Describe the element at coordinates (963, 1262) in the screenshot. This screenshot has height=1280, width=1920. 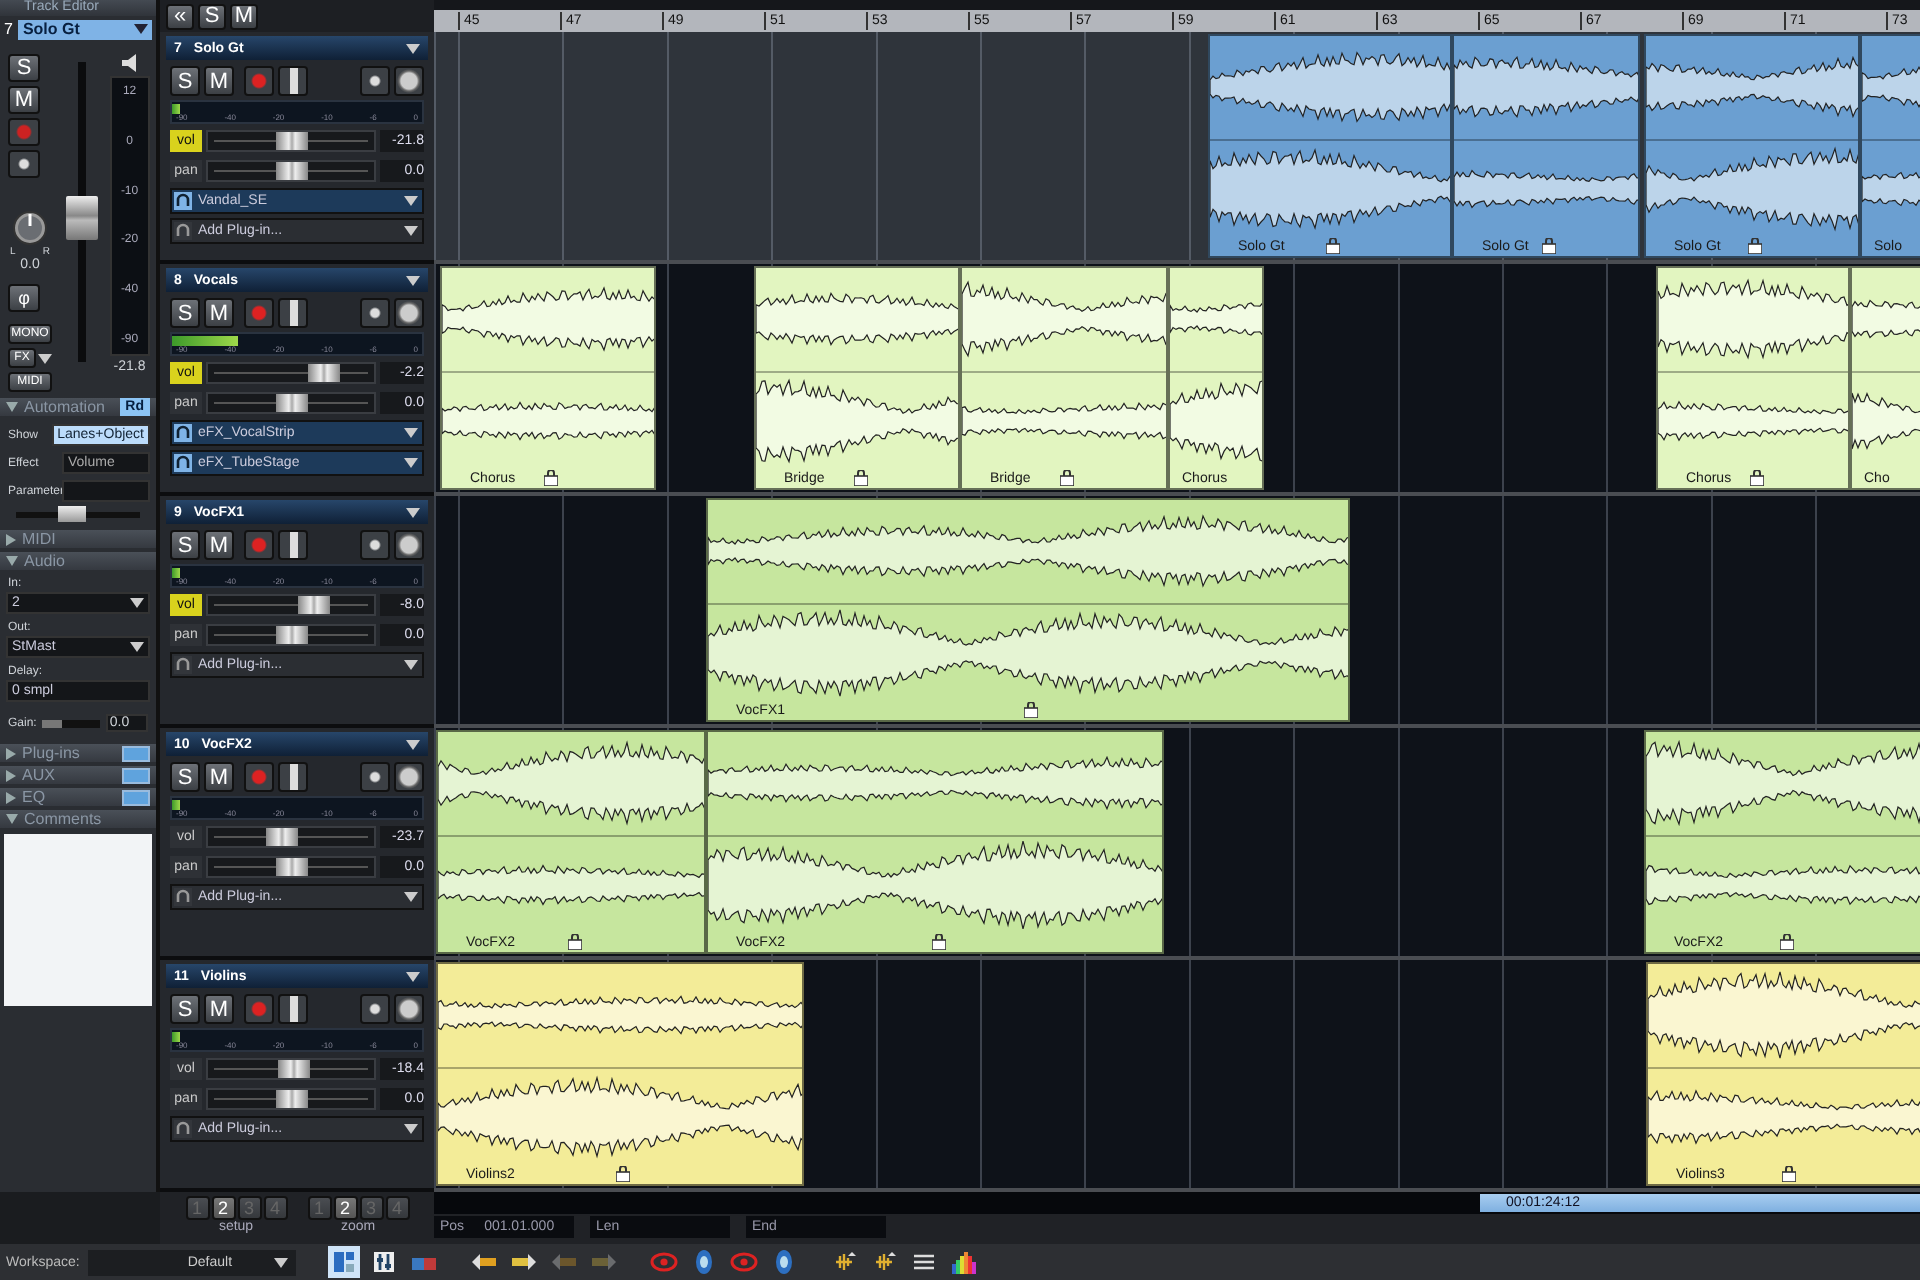
I see `spectrum-button` at that location.